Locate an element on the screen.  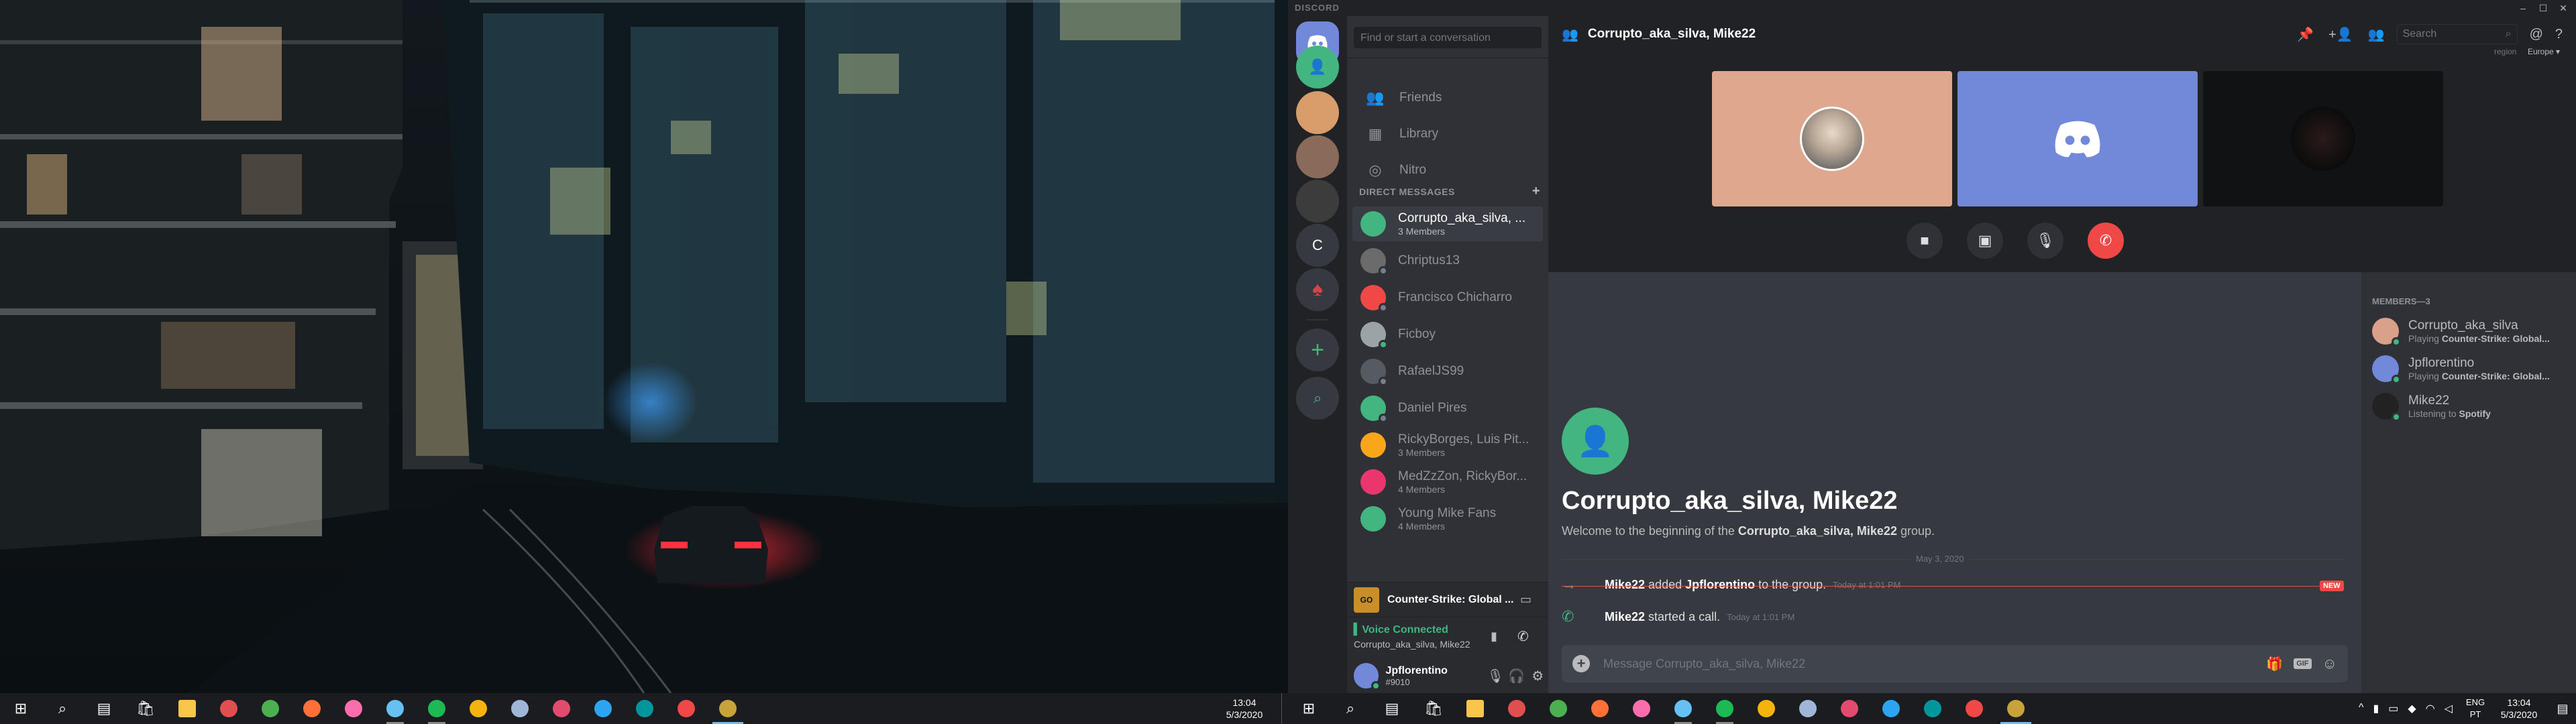
toggle-video-button: ■ is located at coordinates (1925, 241).